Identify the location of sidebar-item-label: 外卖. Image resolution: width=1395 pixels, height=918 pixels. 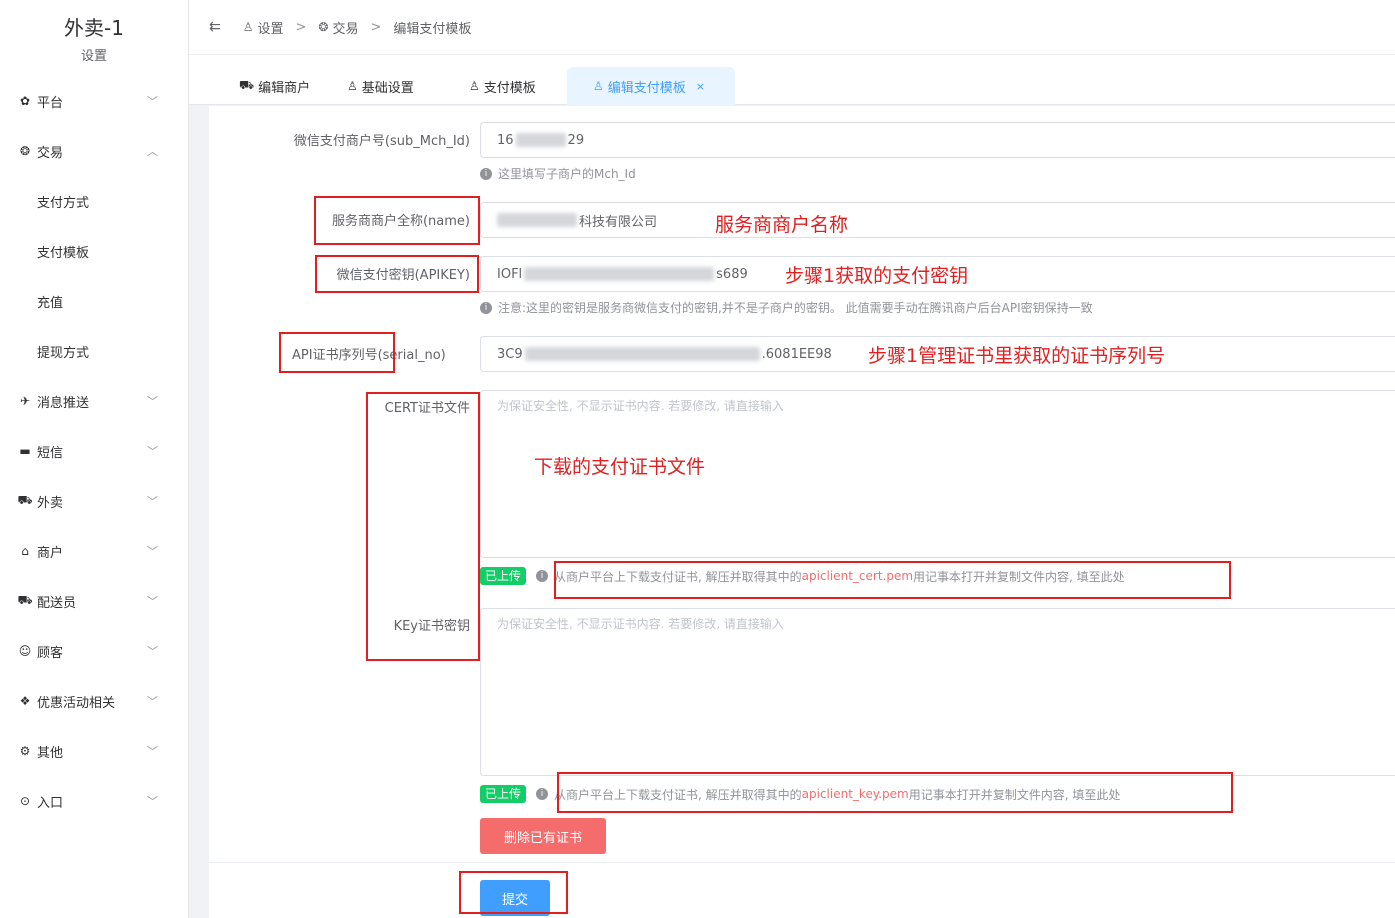
(50, 503).